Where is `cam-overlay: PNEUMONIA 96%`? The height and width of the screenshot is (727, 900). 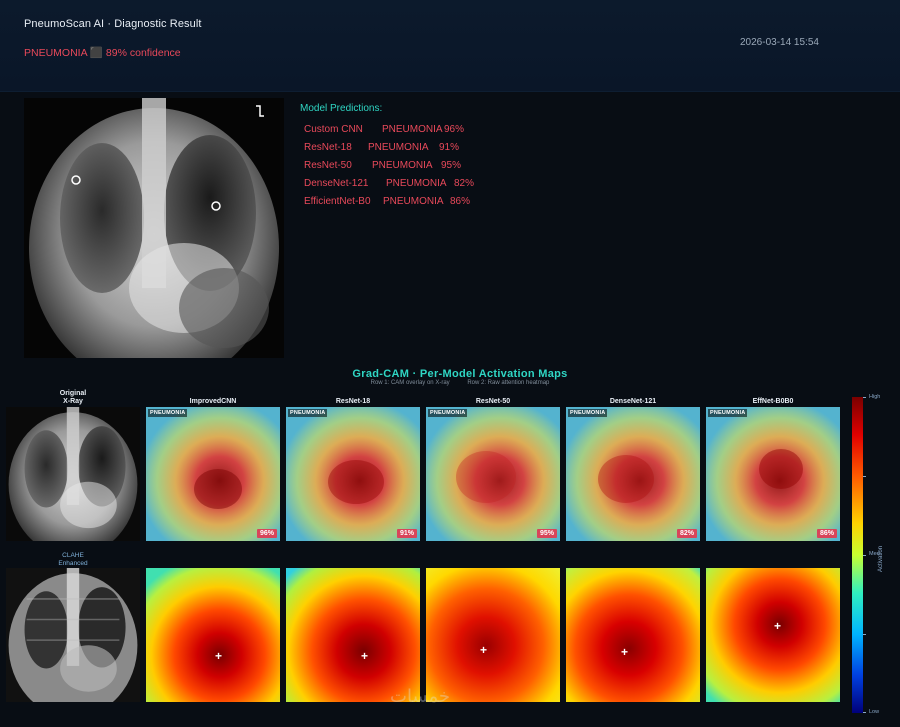 cam-overlay: PNEUMONIA 96% is located at coordinates (213, 474).